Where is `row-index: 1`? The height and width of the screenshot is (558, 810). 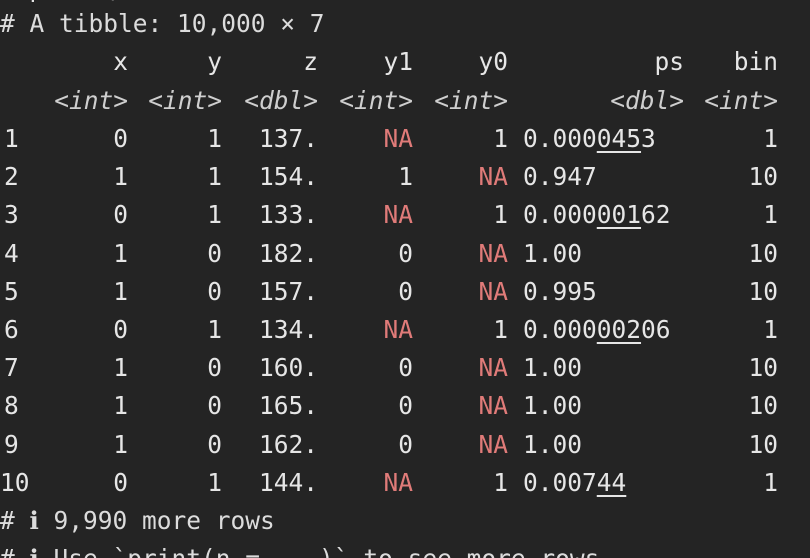 row-index: 1 is located at coordinates (11, 138).